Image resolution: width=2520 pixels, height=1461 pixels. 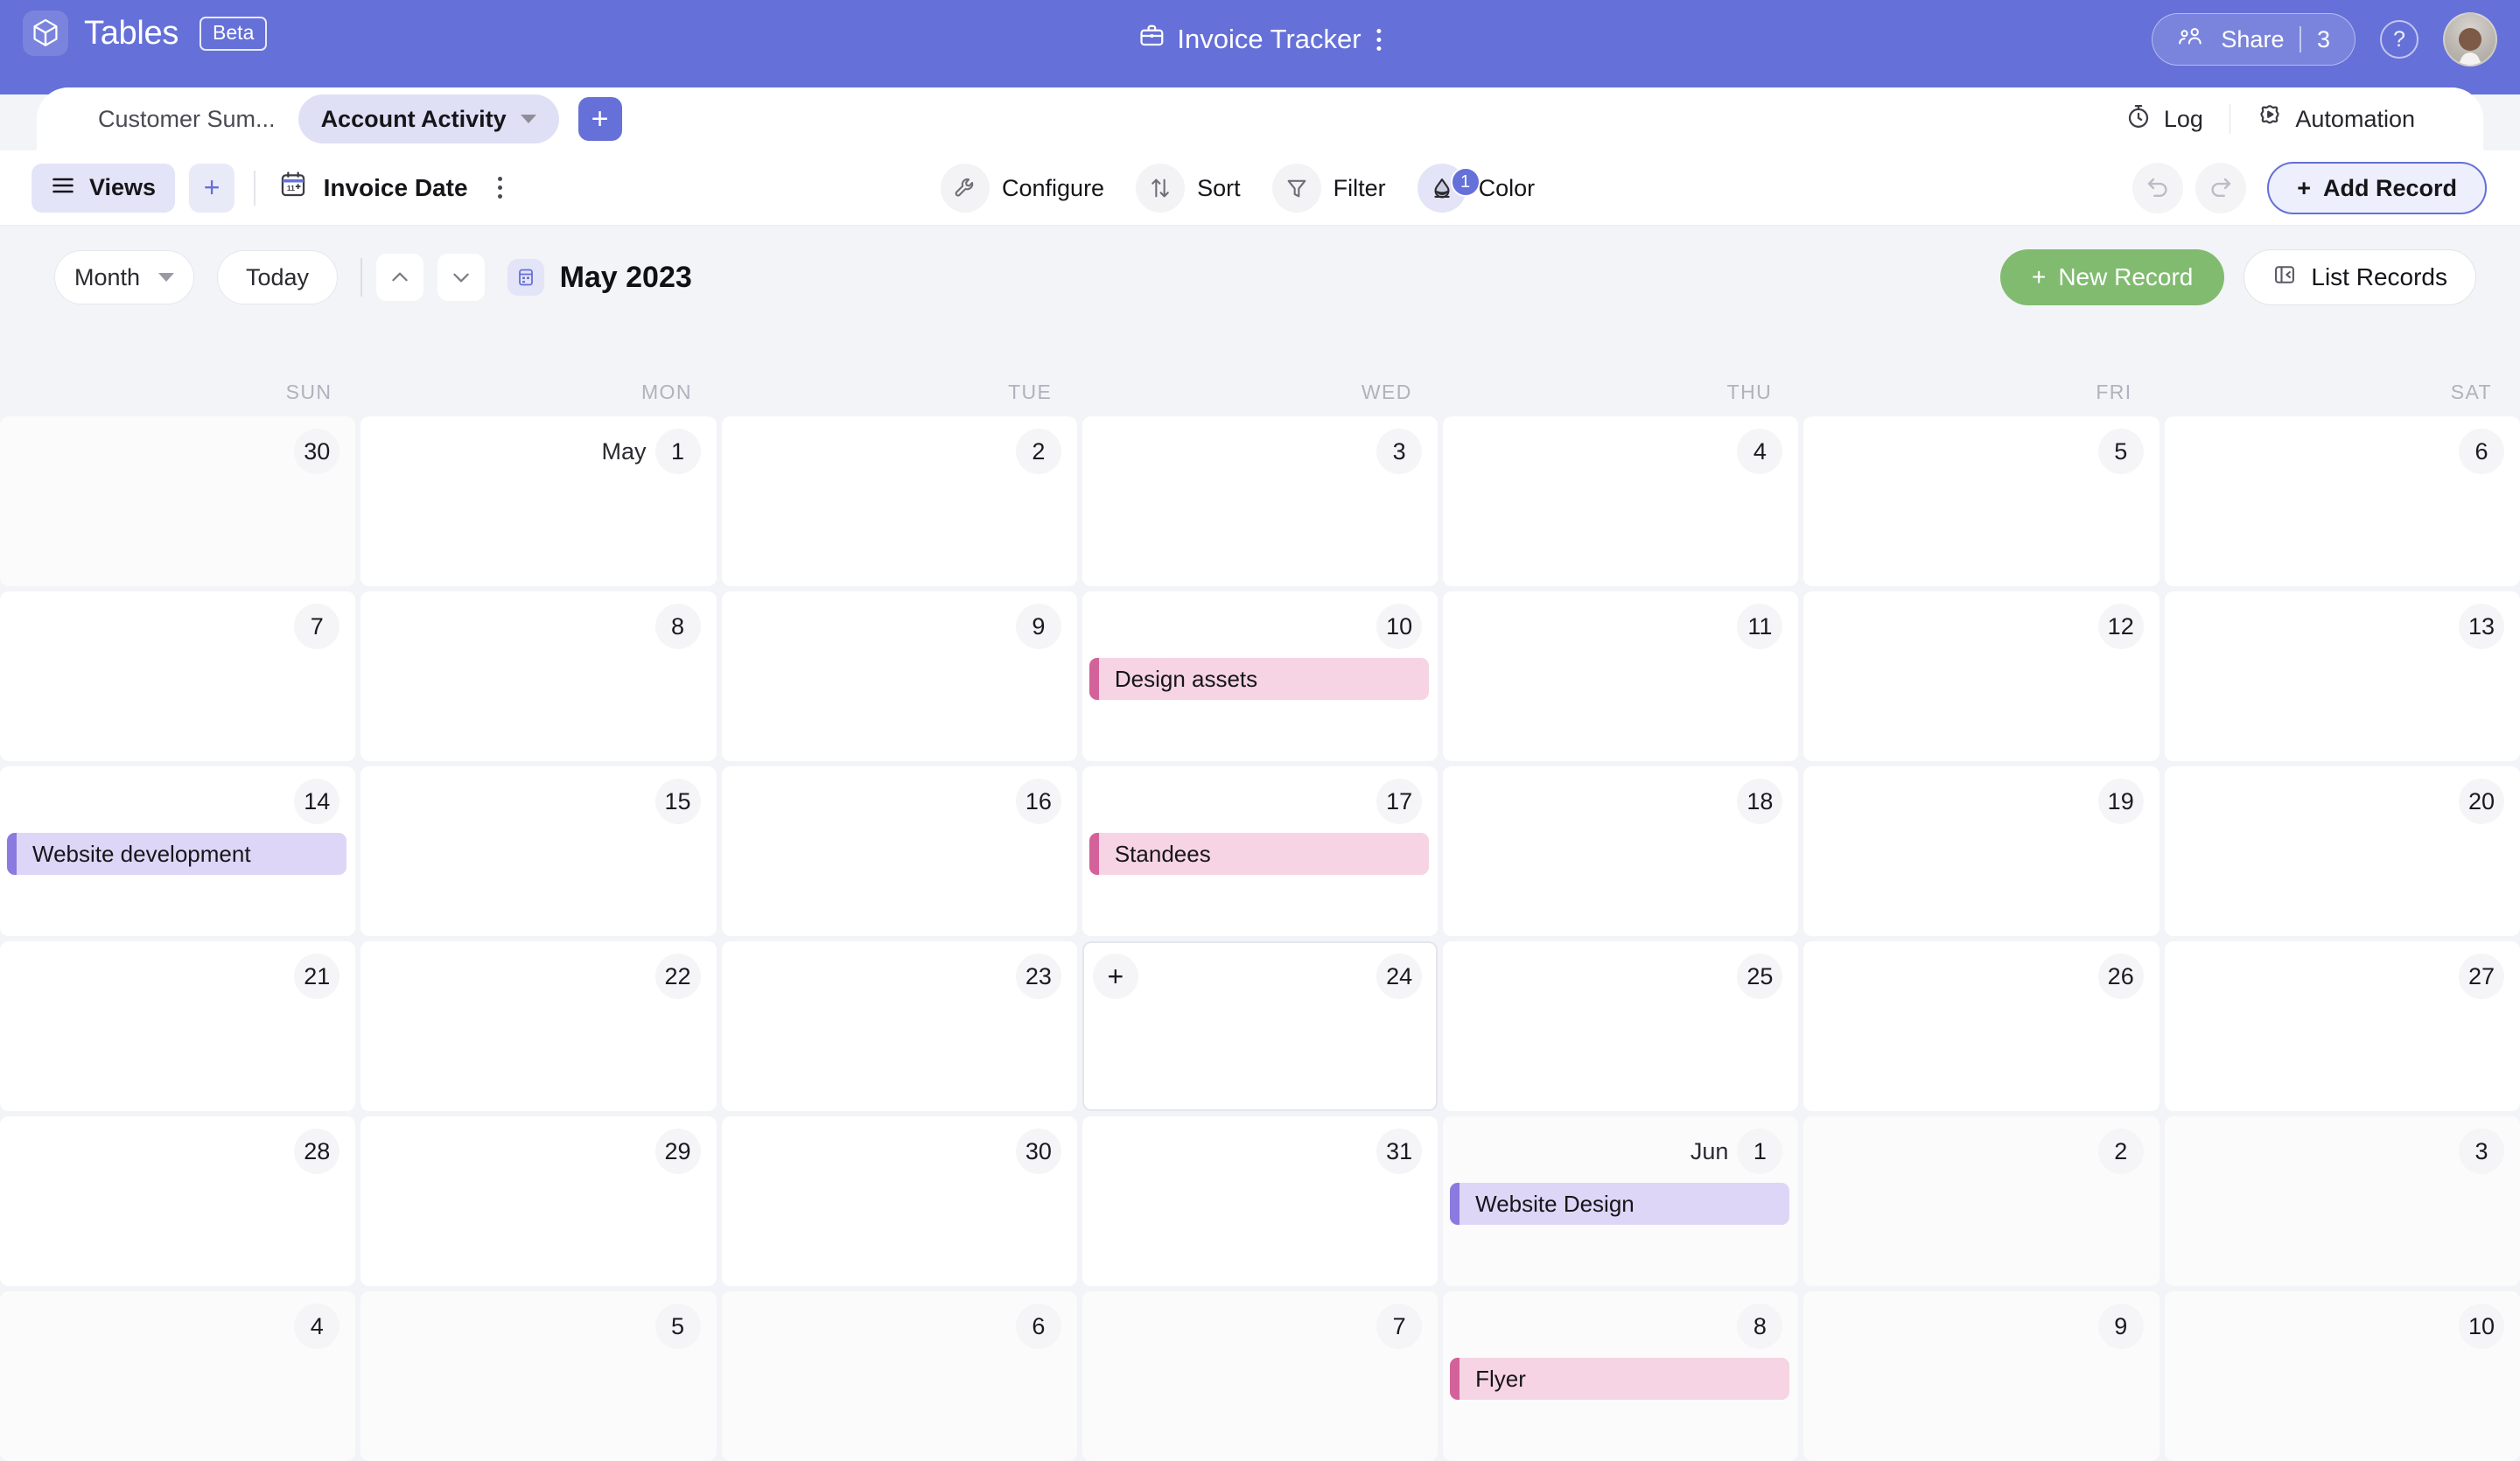 I want to click on previous-month-button, so click(x=399, y=277).